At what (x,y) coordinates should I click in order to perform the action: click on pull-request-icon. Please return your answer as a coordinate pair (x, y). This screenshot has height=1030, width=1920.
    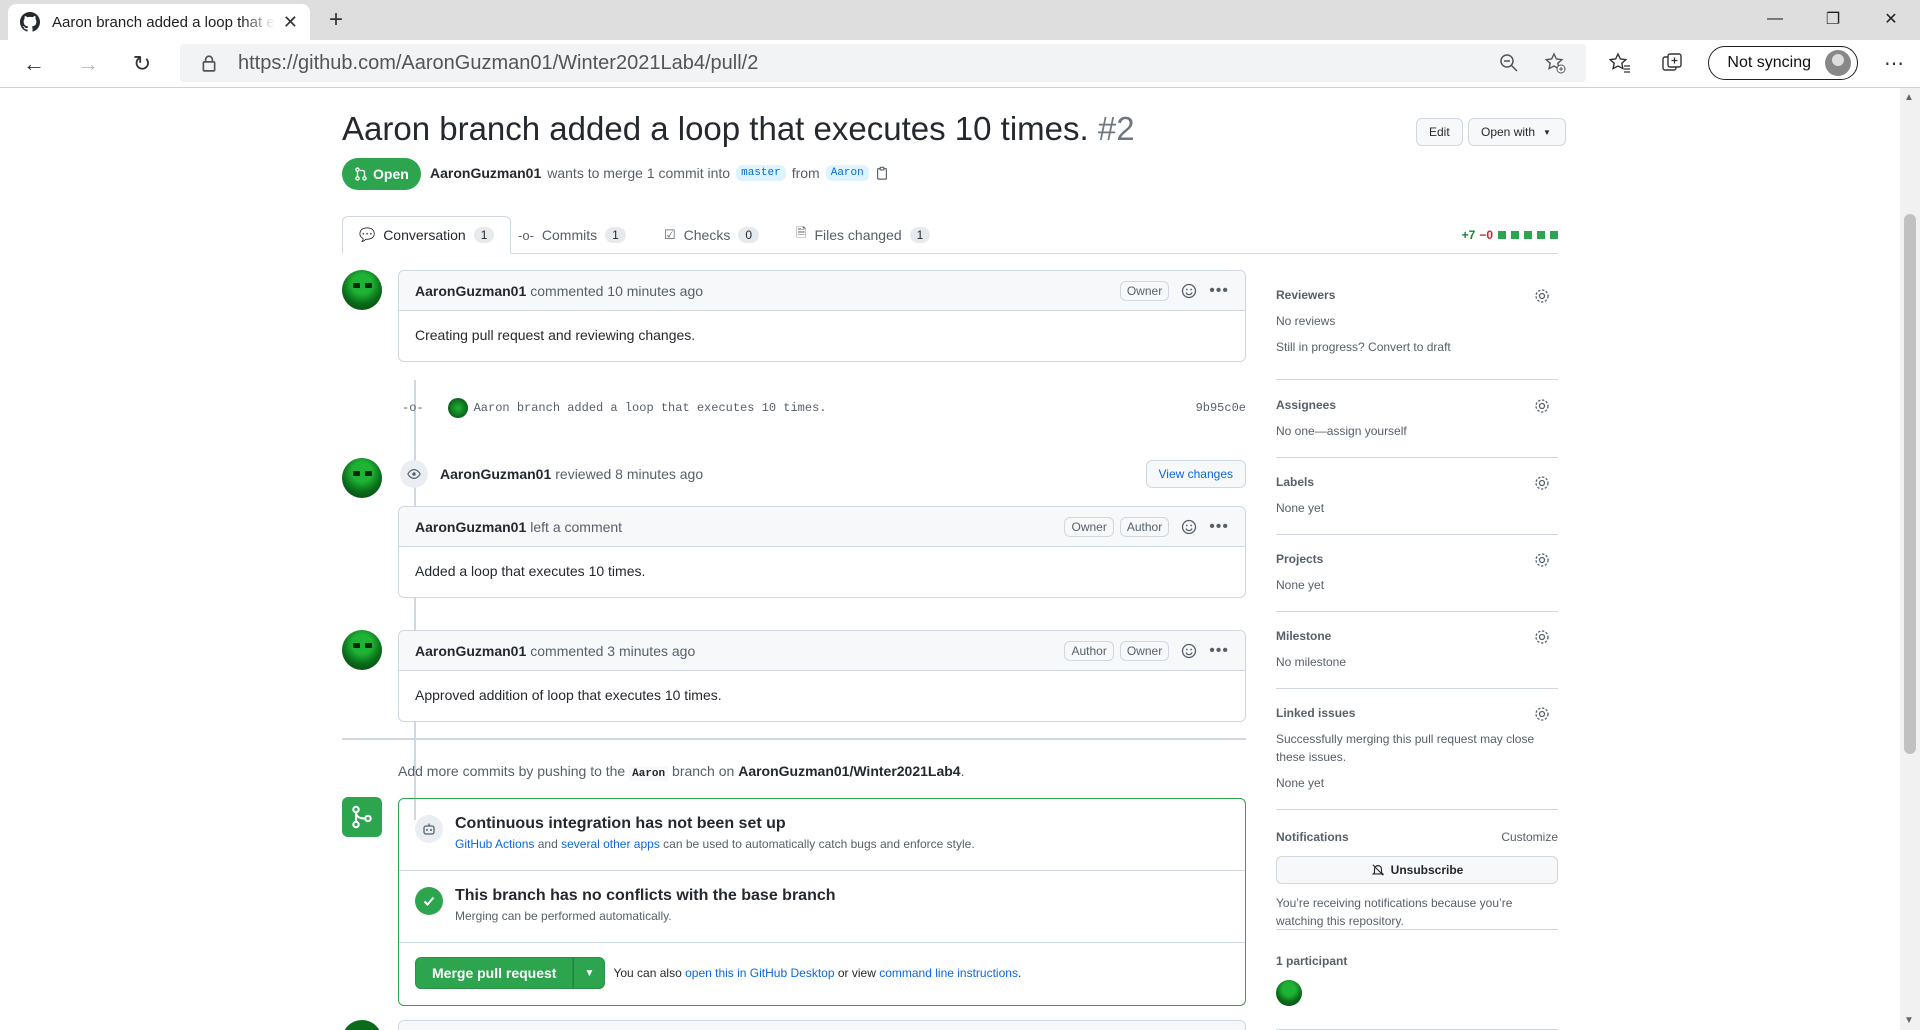
    Looking at the image, I should click on (361, 174).